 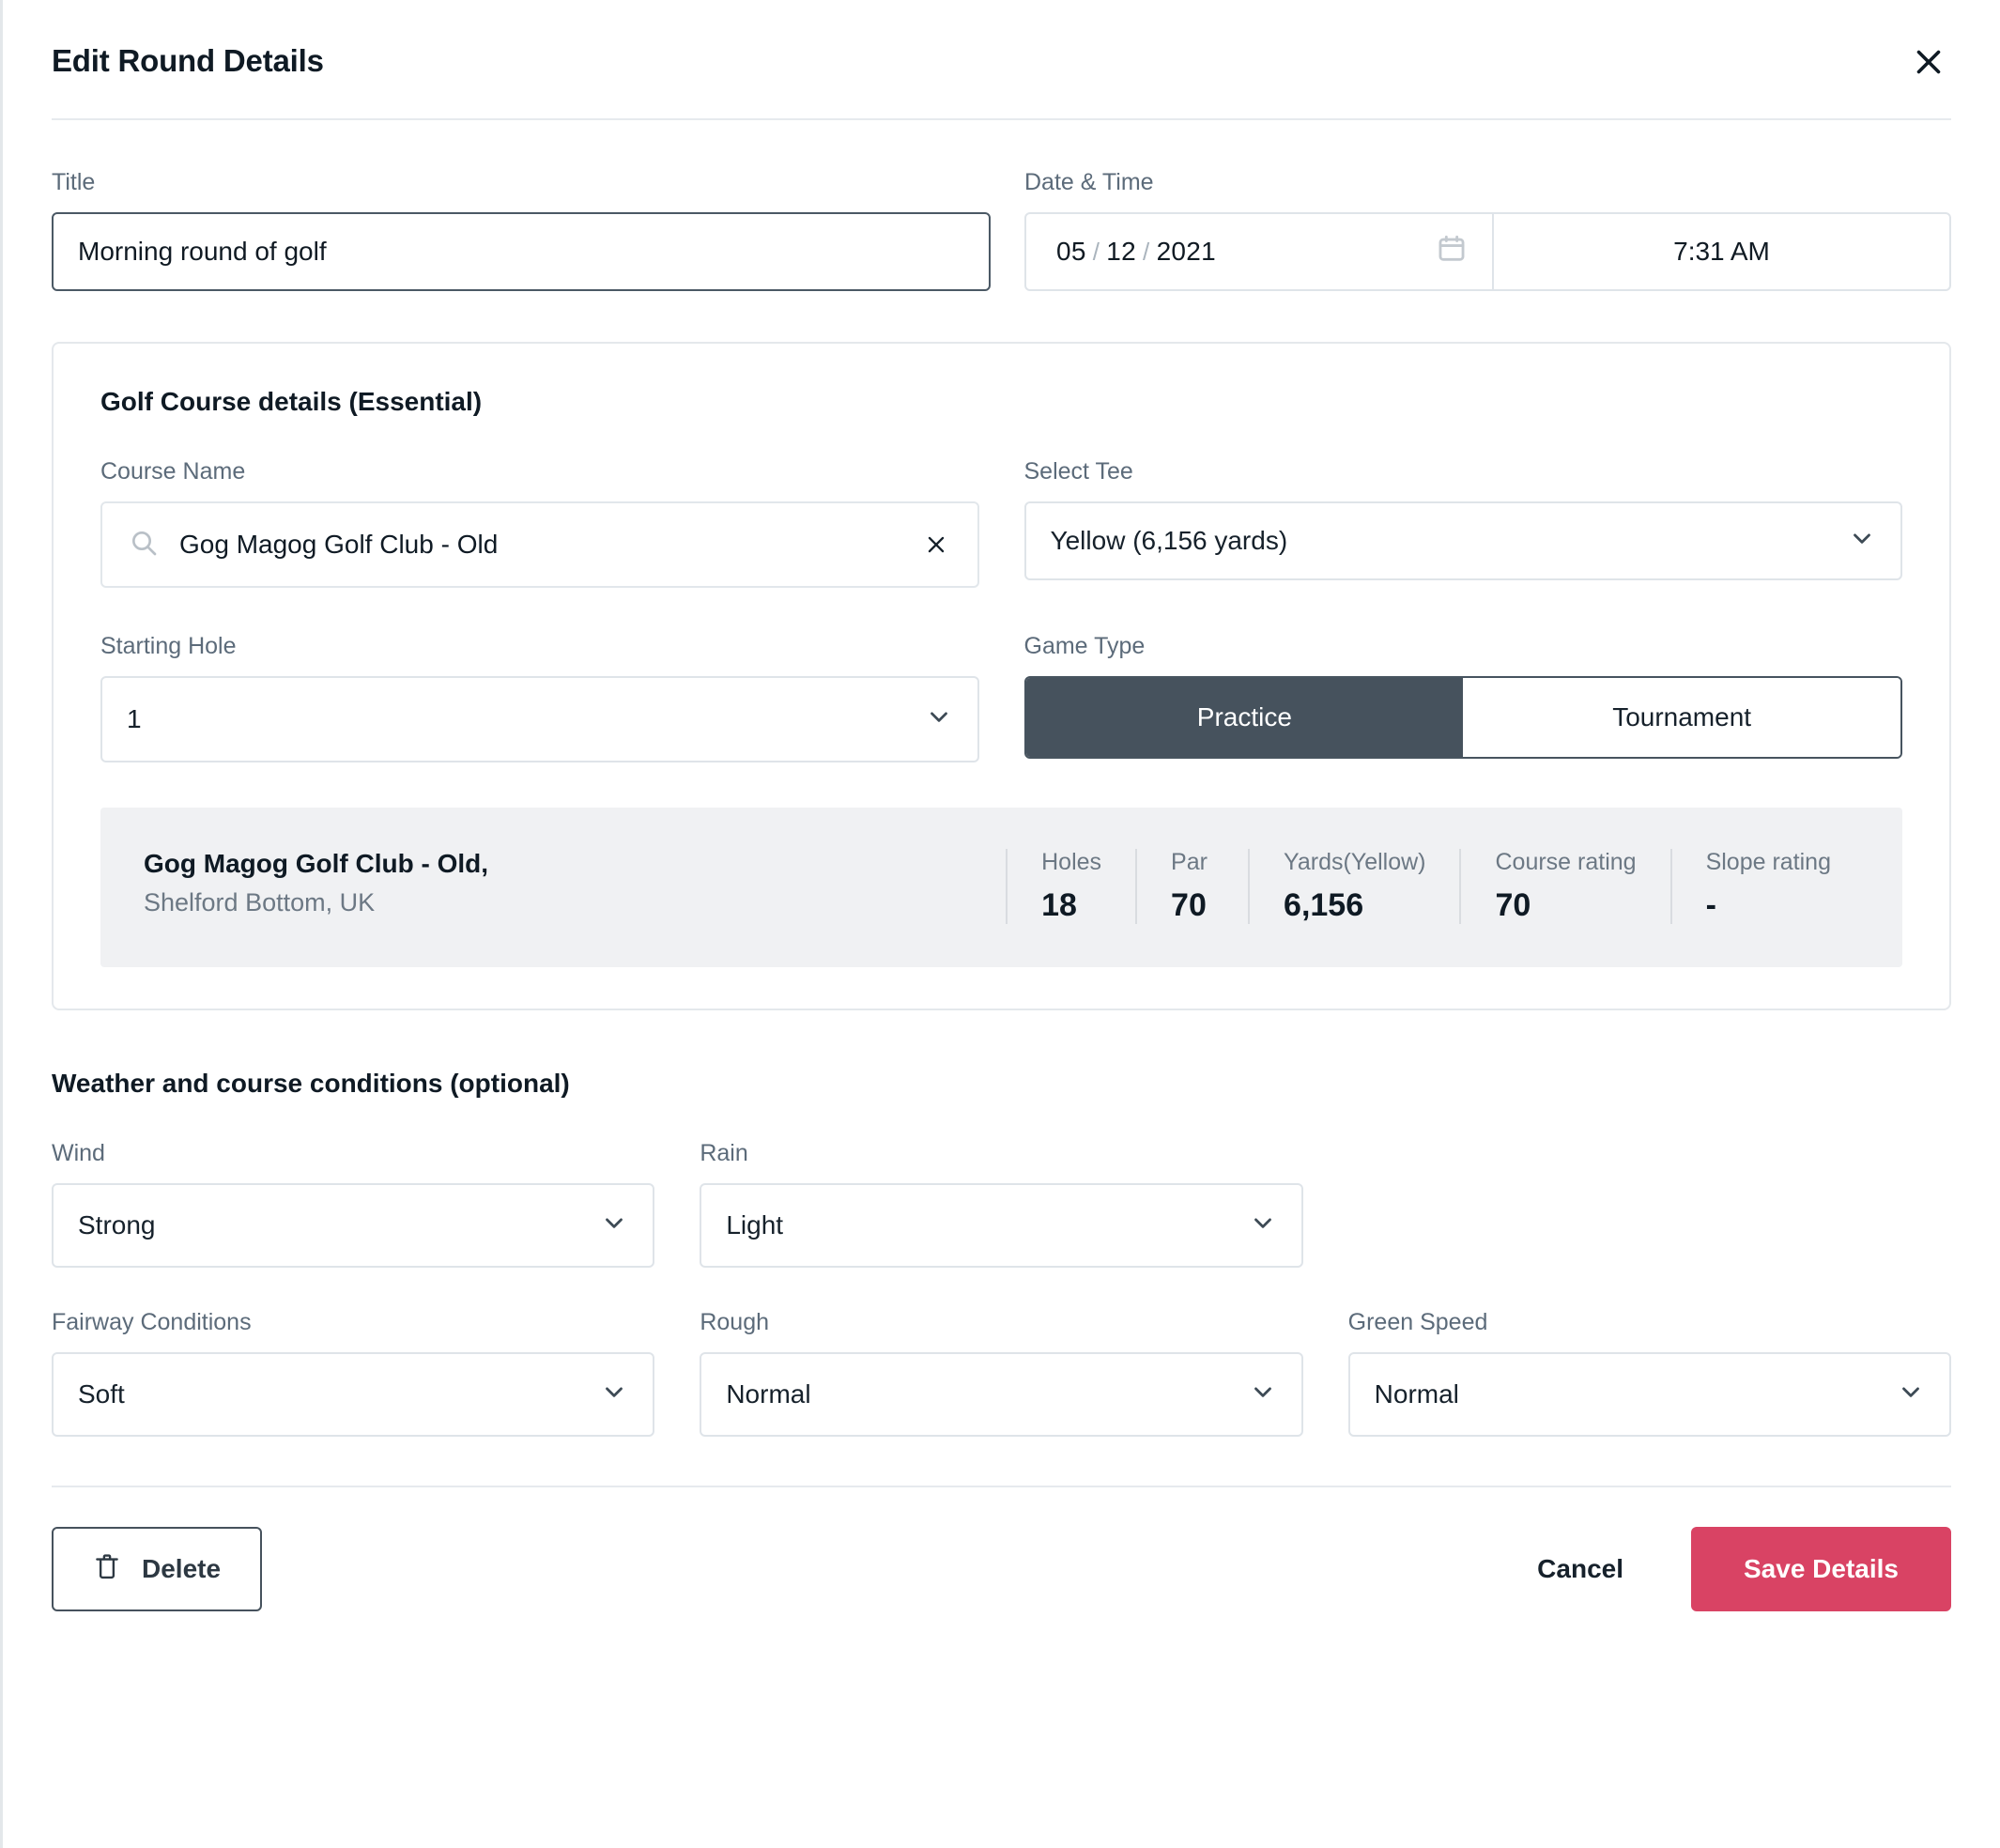 I want to click on date-input: 05 / 12 / 2021, so click(x=1260, y=251).